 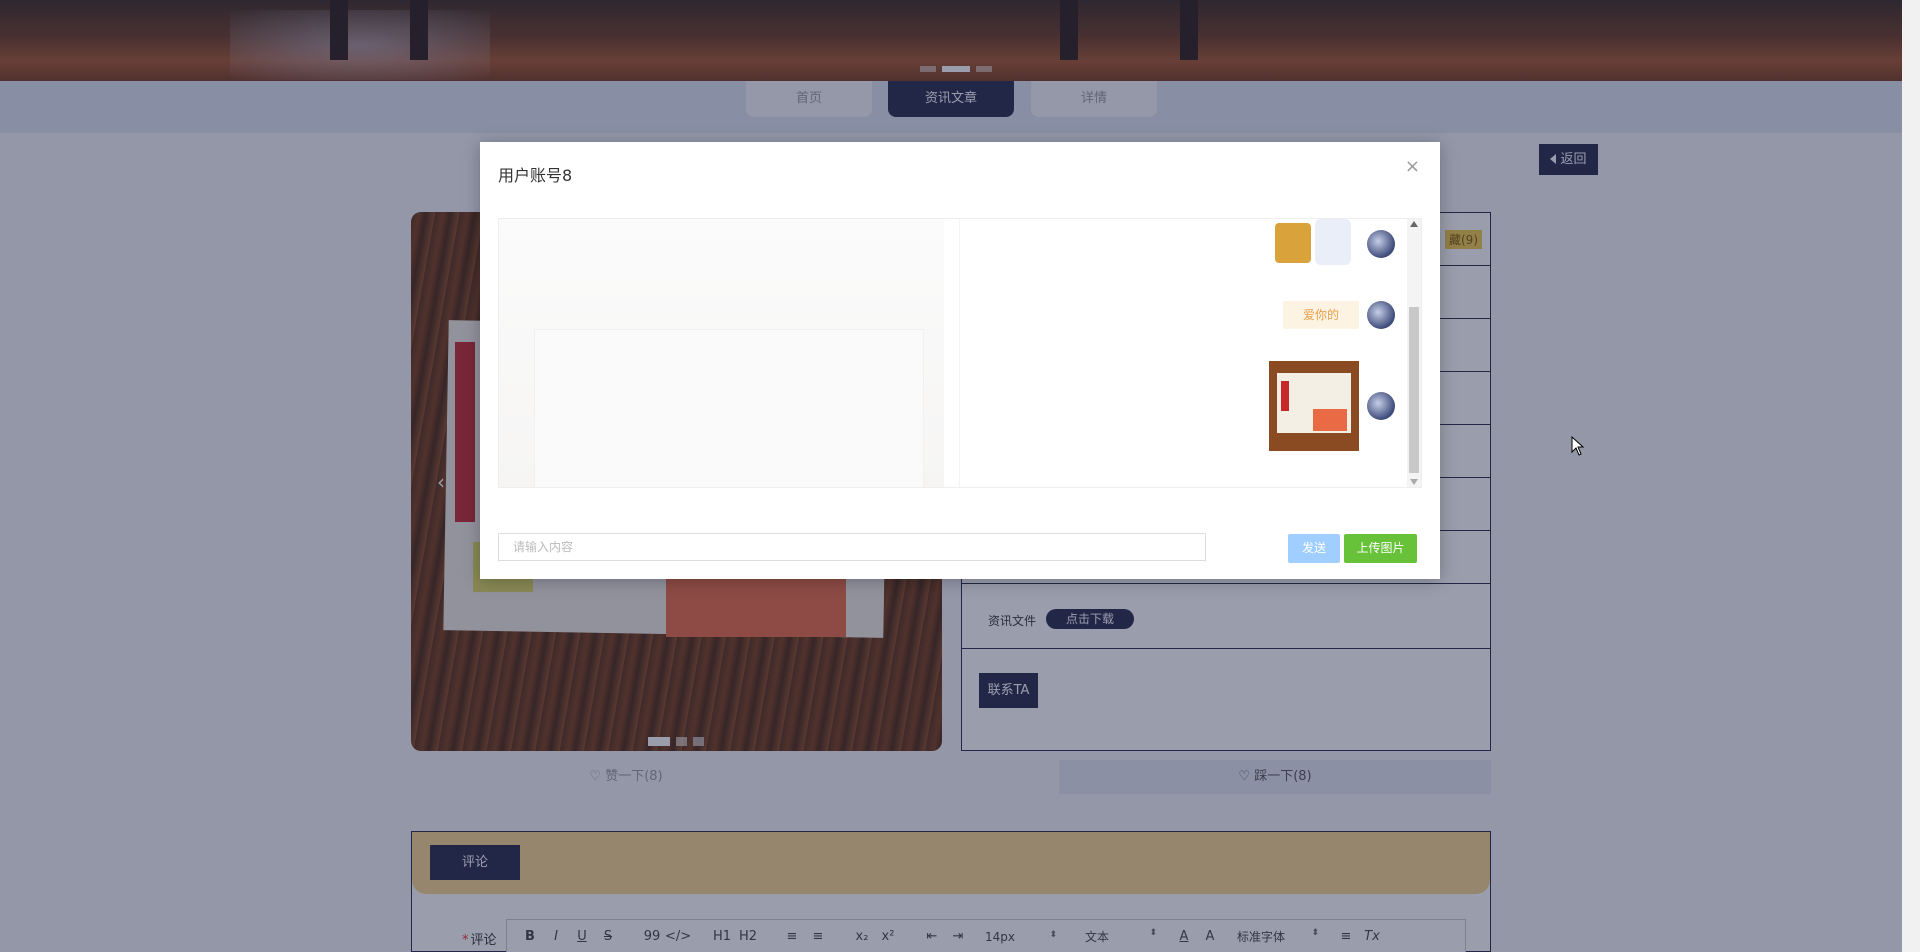 What do you see at coordinates (1414, 390) in the screenshot?
I see `scroll-thumb` at bounding box center [1414, 390].